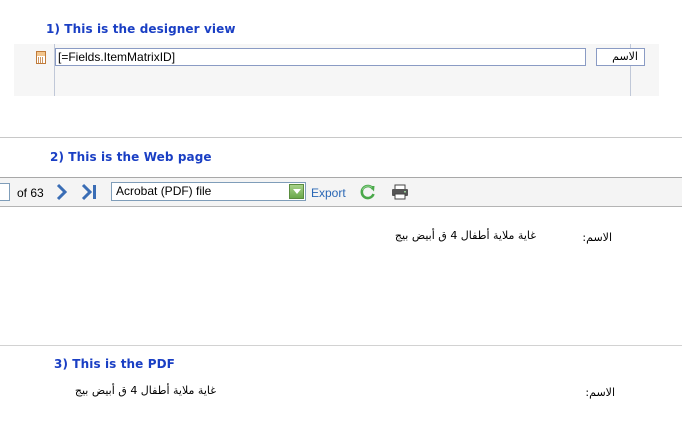 Image resolution: width=682 pixels, height=447 pixels. What do you see at coordinates (30, 193) in the screenshot?
I see `page-count-label: of 63` at bounding box center [30, 193].